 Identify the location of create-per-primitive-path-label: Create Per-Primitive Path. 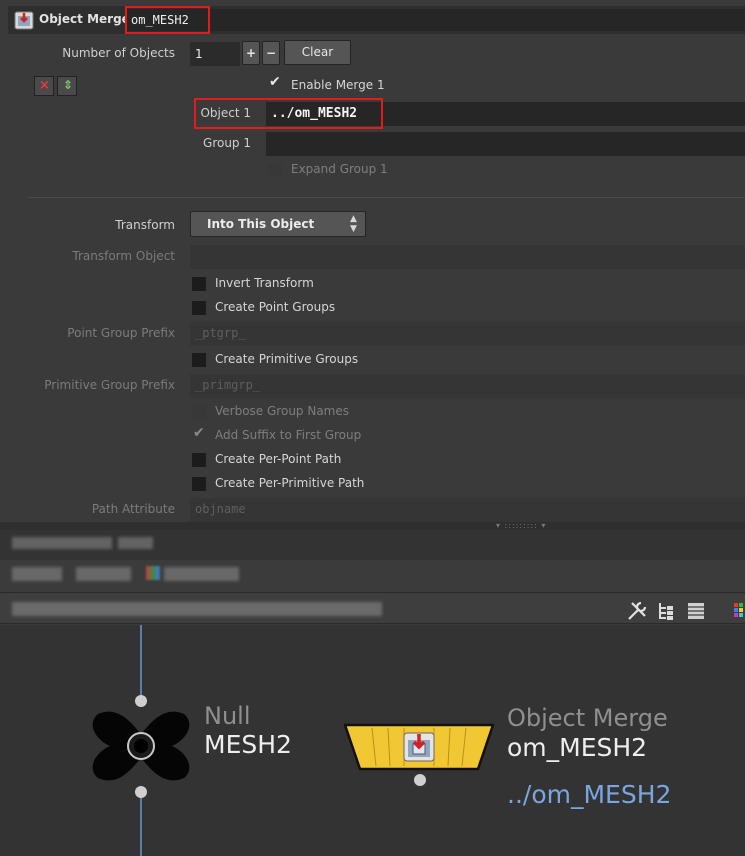
(290, 483).